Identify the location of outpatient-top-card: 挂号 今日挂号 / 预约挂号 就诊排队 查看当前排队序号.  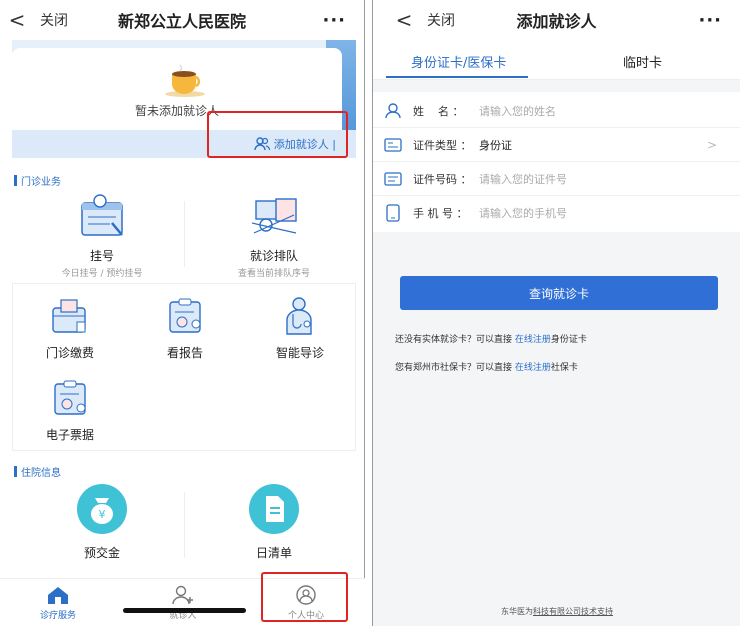
(184, 234).